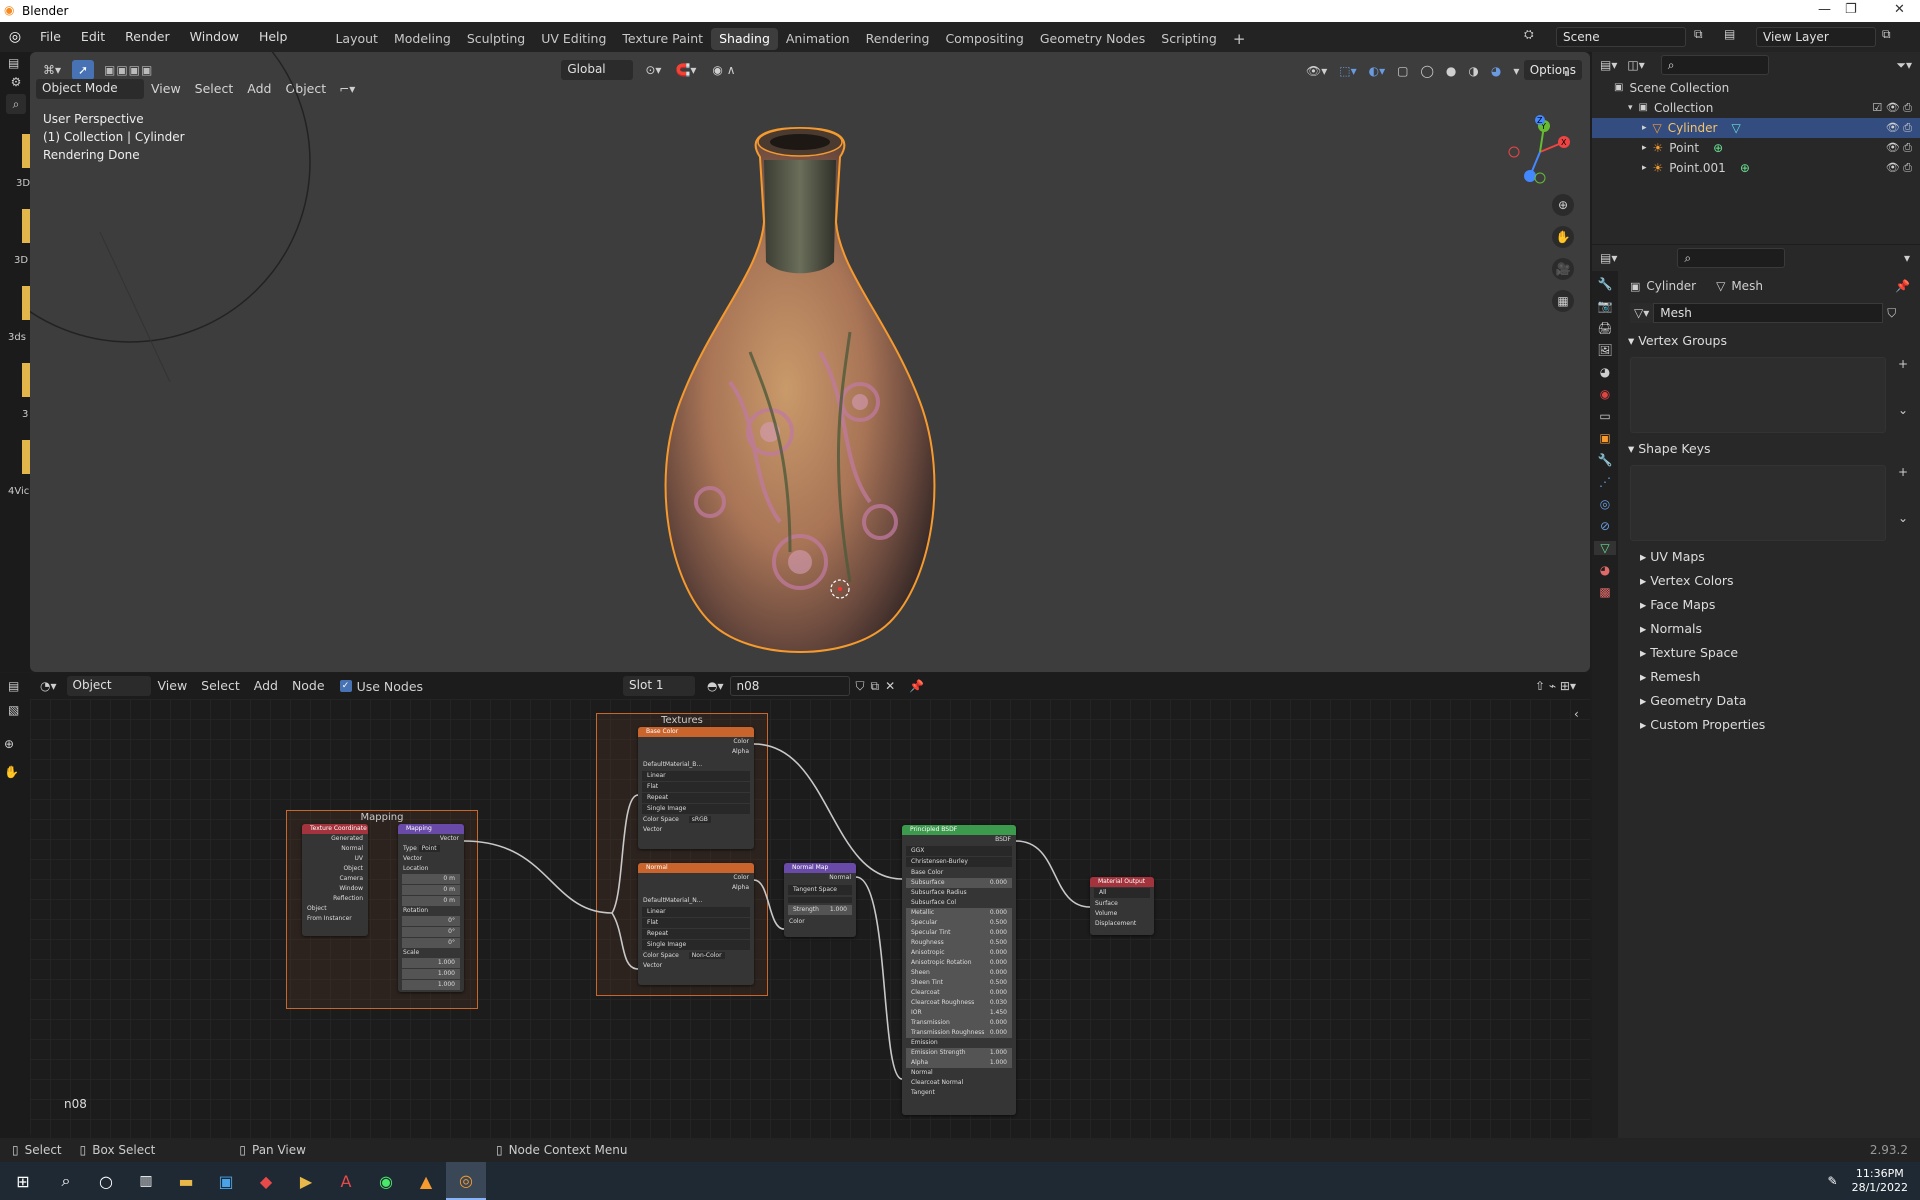 The height and width of the screenshot is (1200, 1920). What do you see at coordinates (1605, 504) in the screenshot?
I see `physics-tab-icon: ◎` at bounding box center [1605, 504].